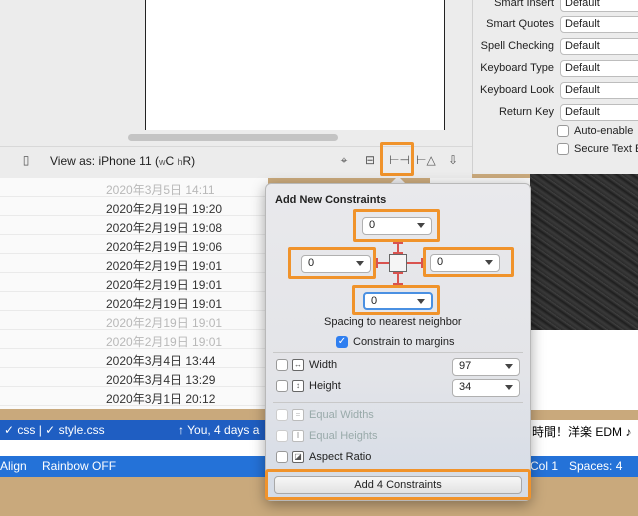  Describe the element at coordinates (323, 460) in the screenshot. I see `aspect-ratio-row: ◪ Aspect Ratio` at that location.